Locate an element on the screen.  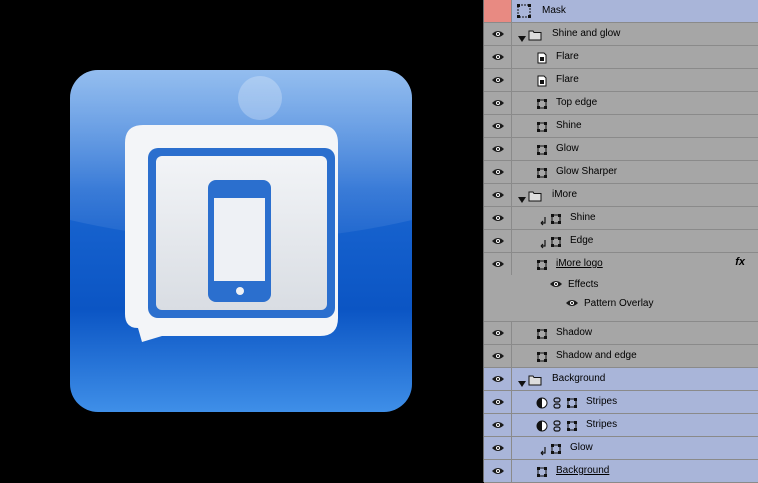
layer-name: iMore logo is located at coordinates (579, 263).